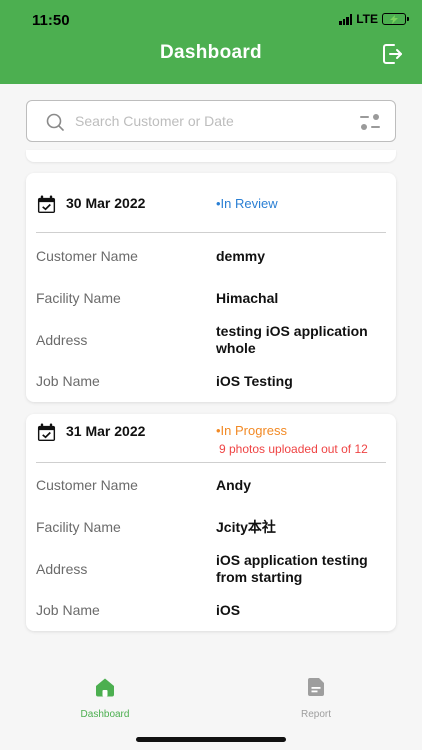  What do you see at coordinates (315, 714) in the screenshot?
I see `tab-label: Report` at bounding box center [315, 714].